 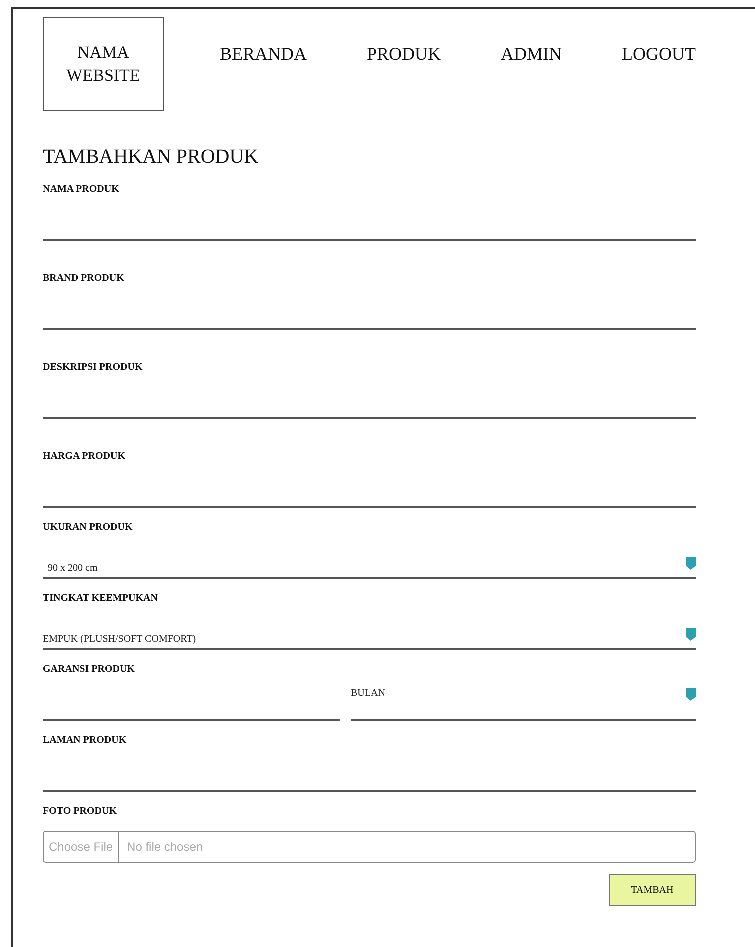 I want to click on field-label: LAMAN PRODUK, so click(x=85, y=741).